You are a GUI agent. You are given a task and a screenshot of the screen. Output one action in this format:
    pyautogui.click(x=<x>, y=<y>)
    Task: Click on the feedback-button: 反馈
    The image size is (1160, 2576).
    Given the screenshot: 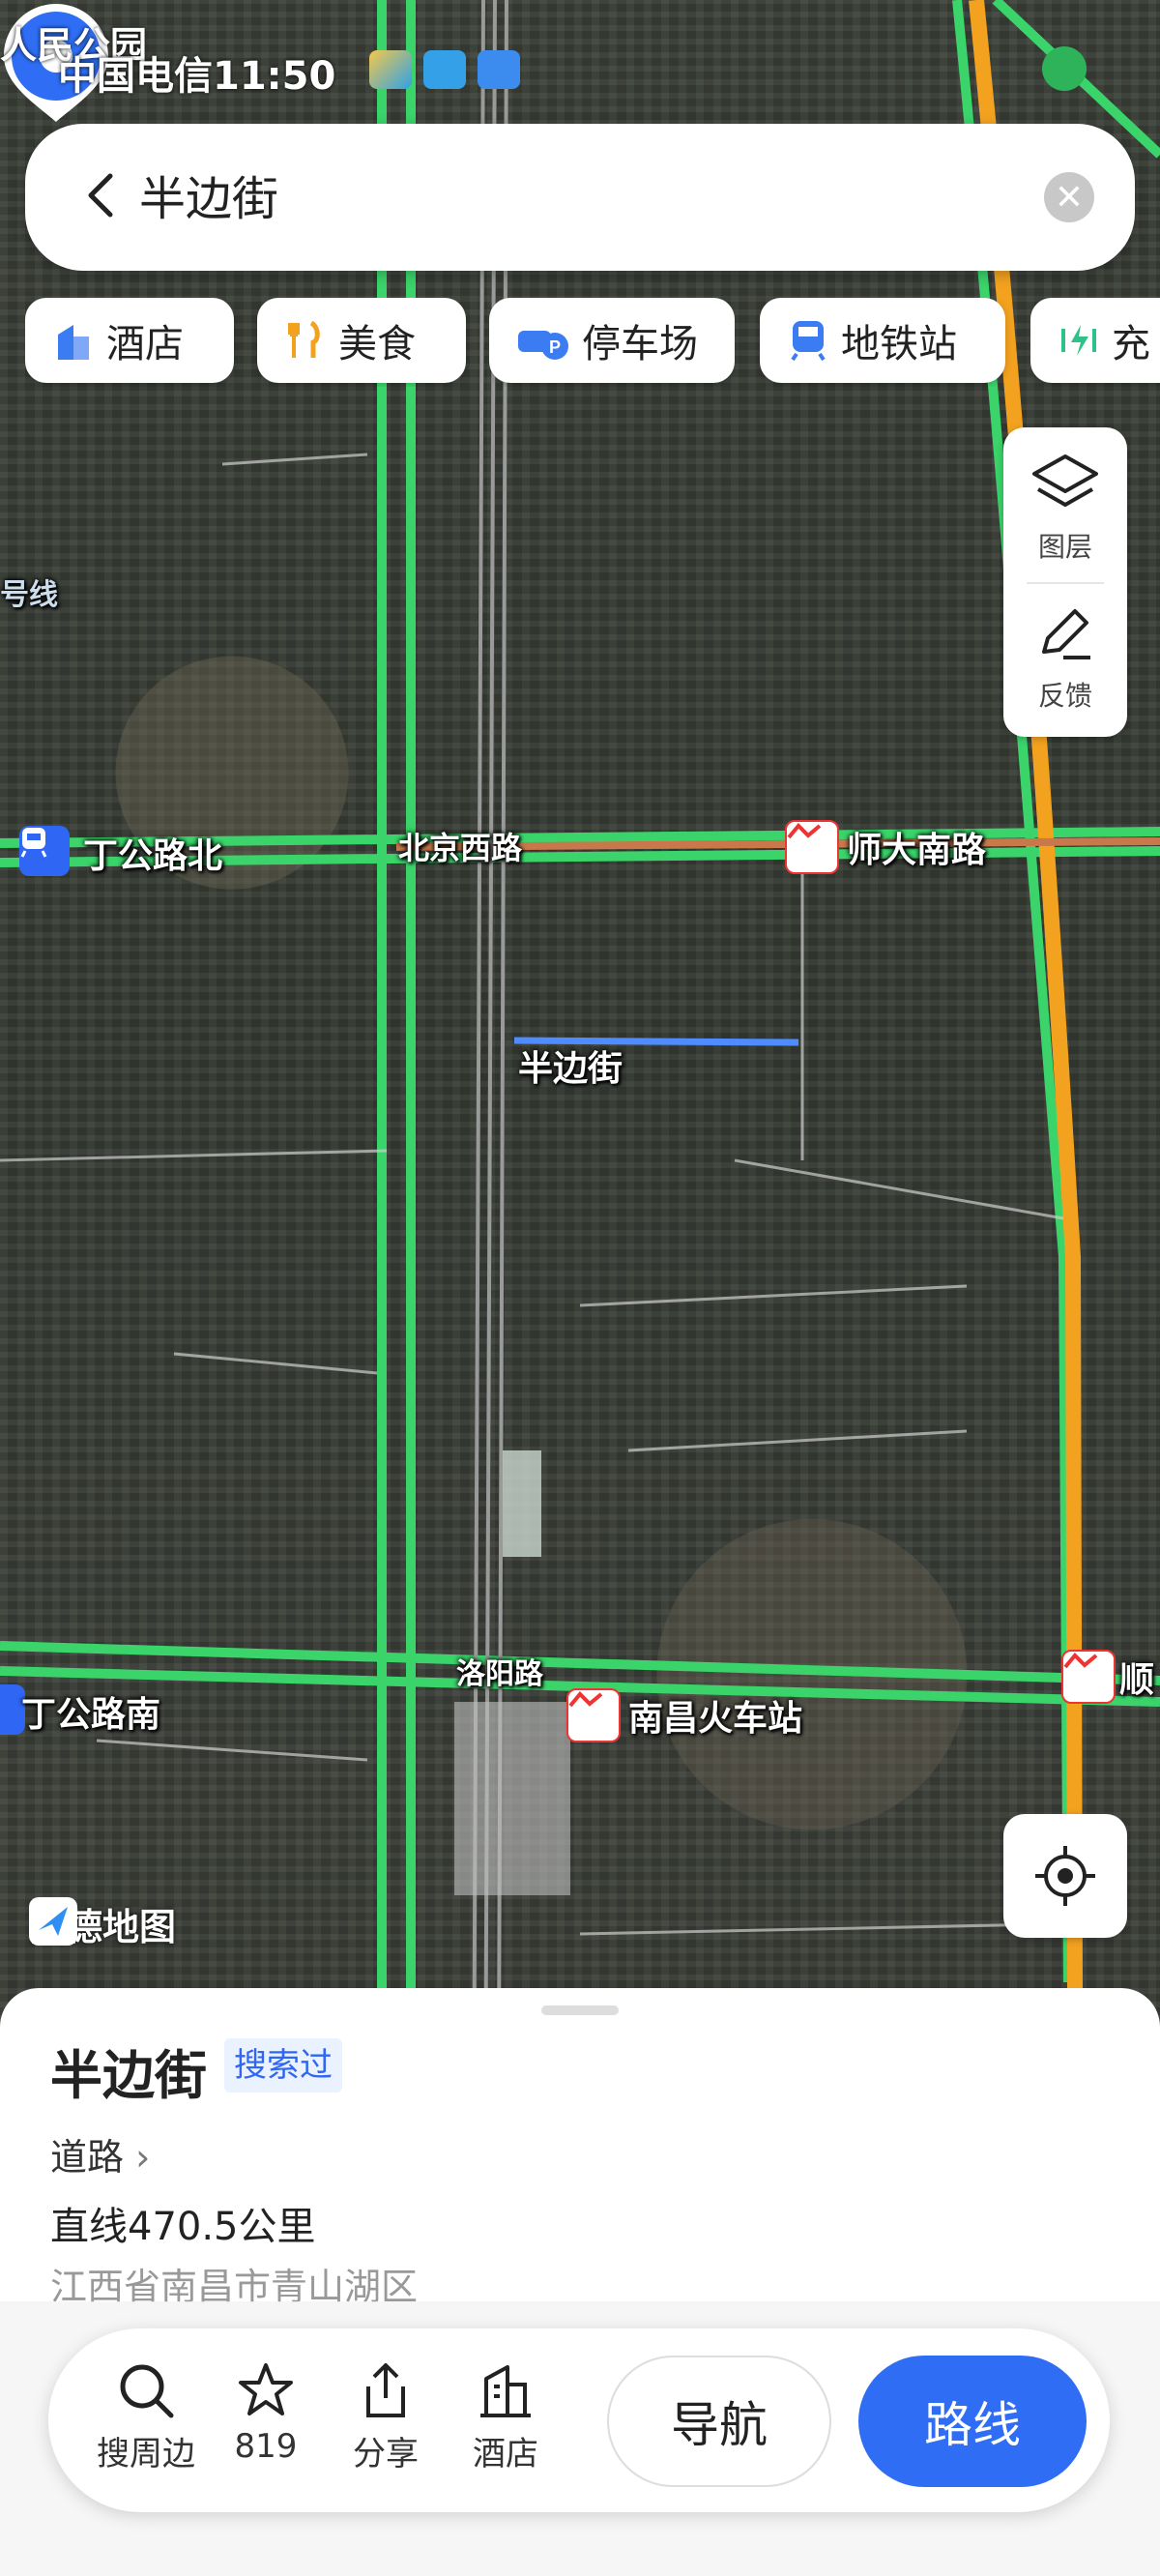 What is the action you would take?
    pyautogui.click(x=1065, y=670)
    